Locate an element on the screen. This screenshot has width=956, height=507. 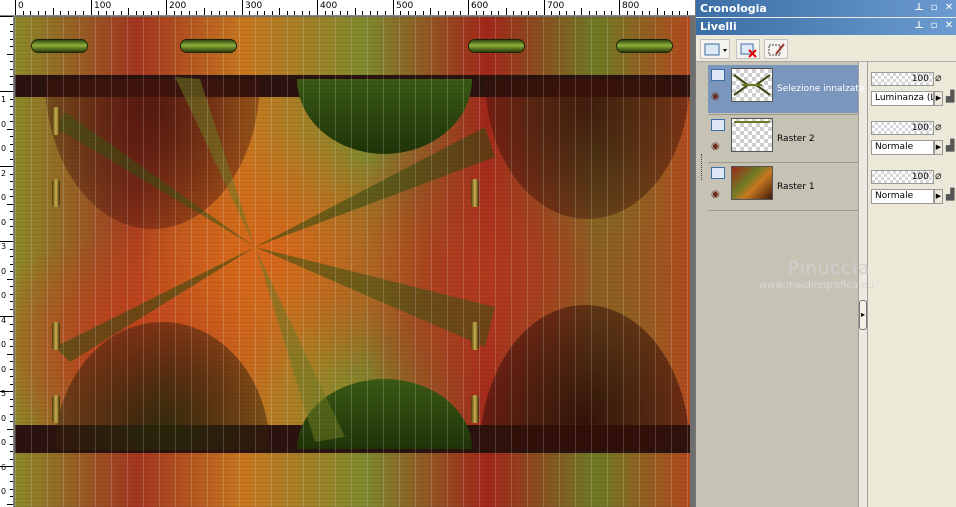
layer-name: Selezione innalzata is located at coordinates (820, 89).